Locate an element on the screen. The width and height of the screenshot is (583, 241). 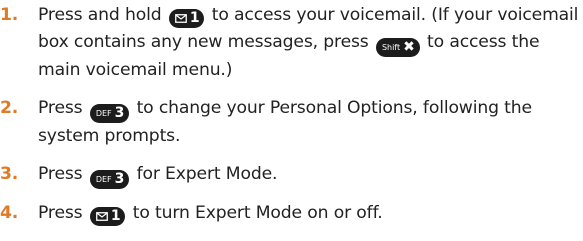
step-text: to turn Expert Mode on or off. is located at coordinates (257, 213).